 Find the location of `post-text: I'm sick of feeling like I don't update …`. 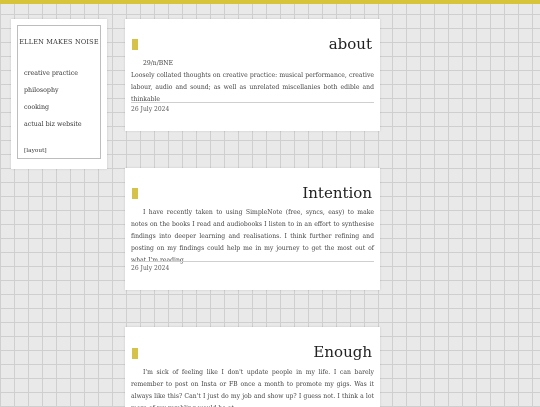

post-text: I'm sick of feeling like I don't update … is located at coordinates (252, 388).